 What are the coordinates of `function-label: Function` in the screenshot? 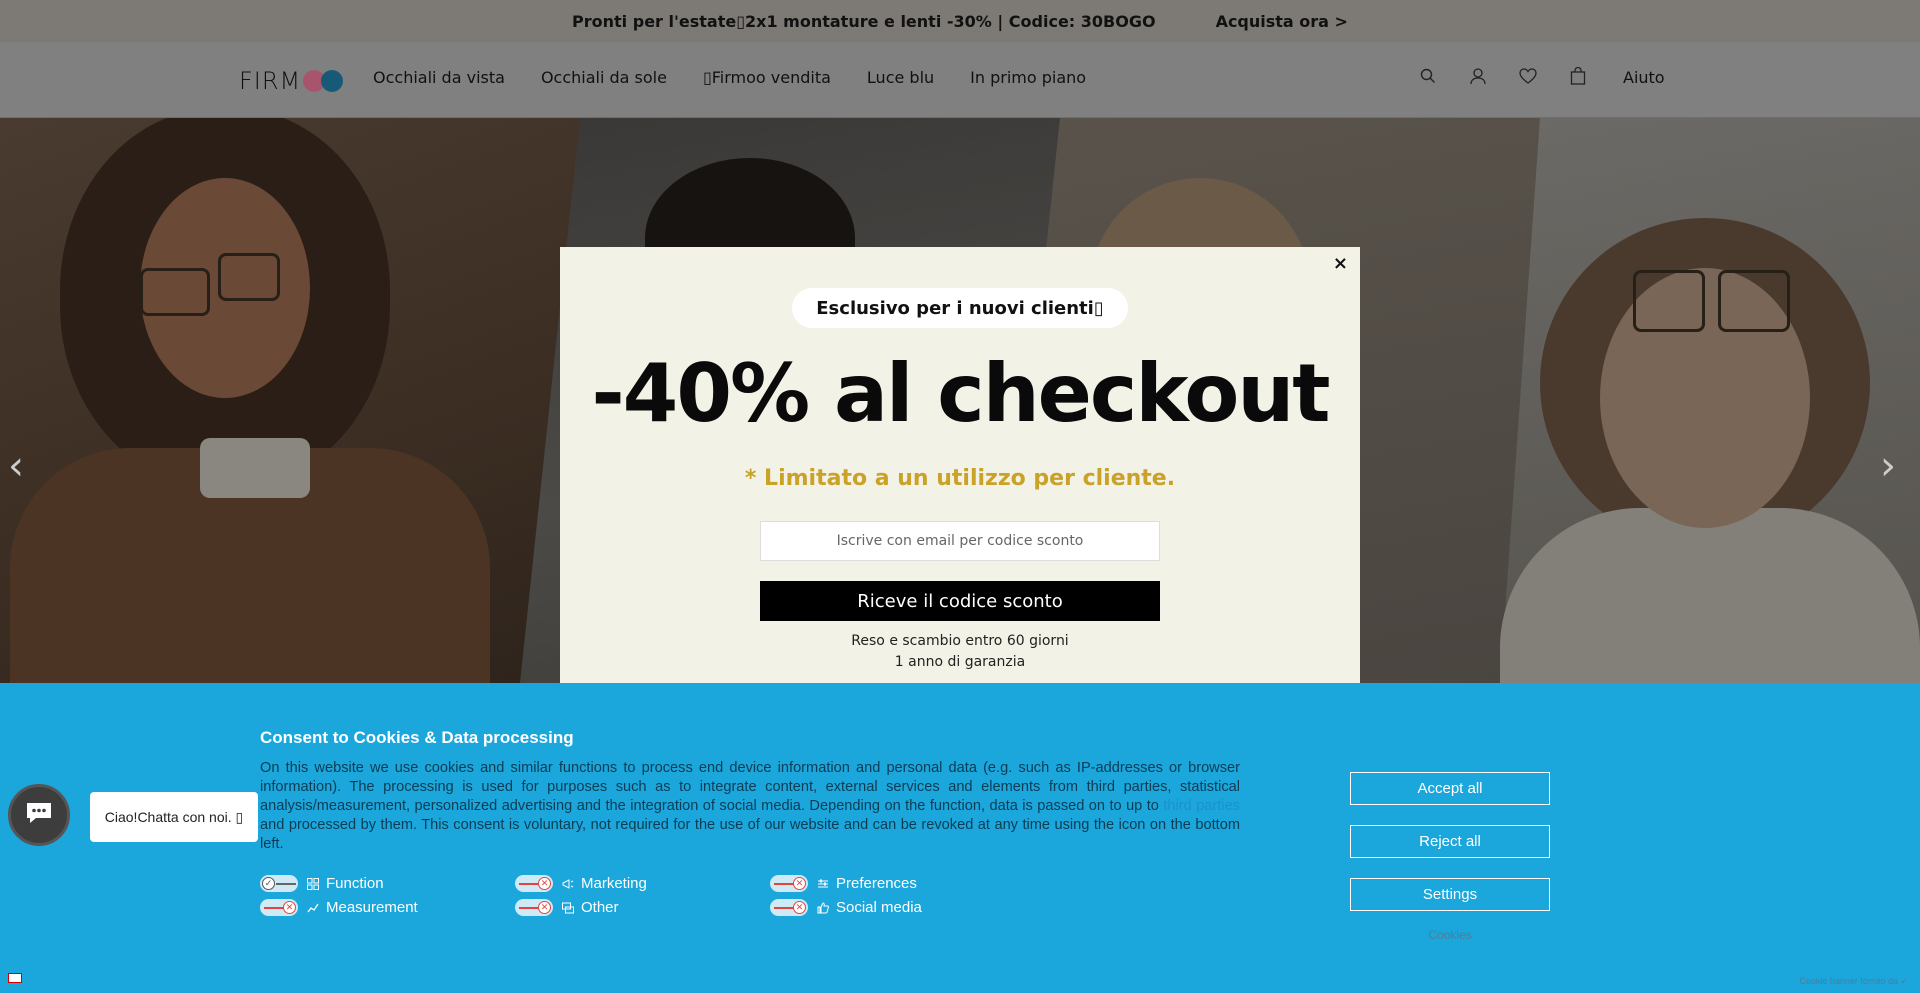 It's located at (355, 883).